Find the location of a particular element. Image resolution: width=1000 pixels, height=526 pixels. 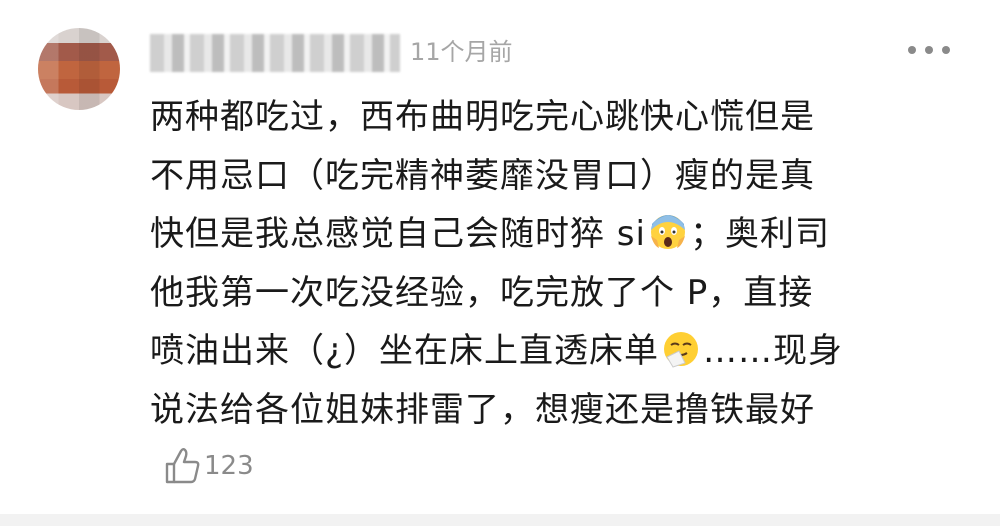

more-icon is located at coordinates (929, 50).